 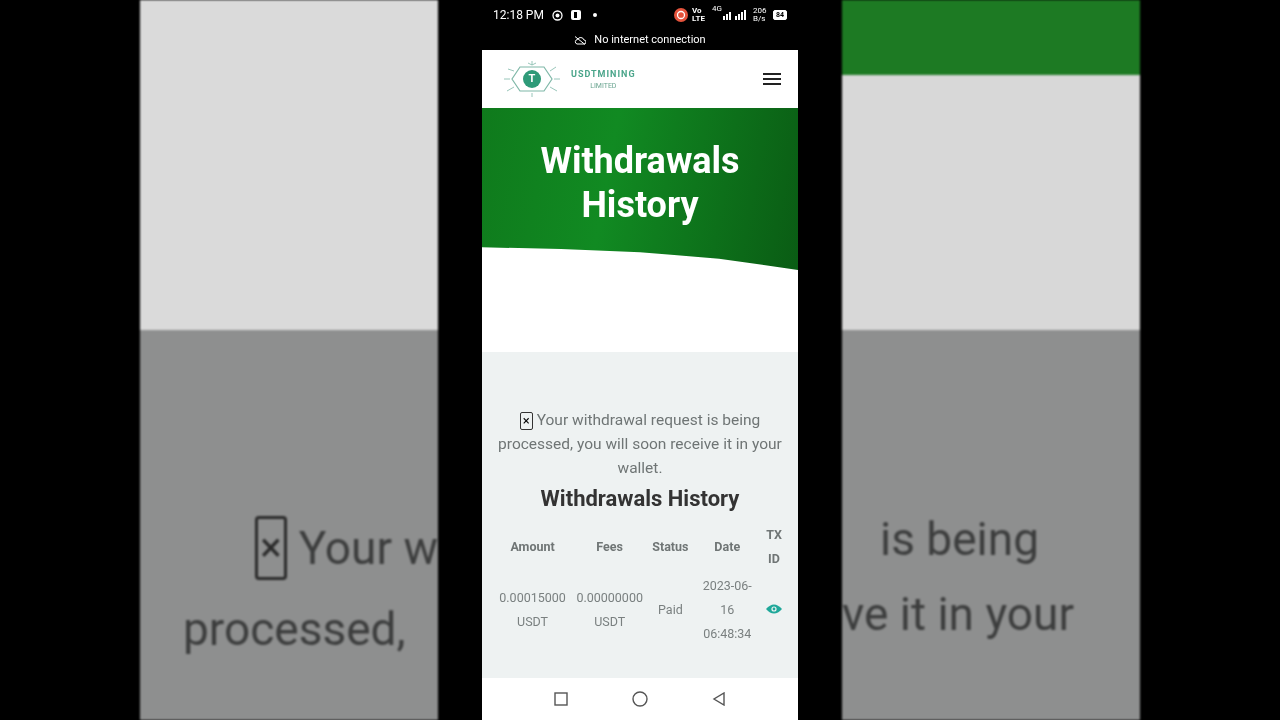 I want to click on logo-icon, so click(x=532, y=79).